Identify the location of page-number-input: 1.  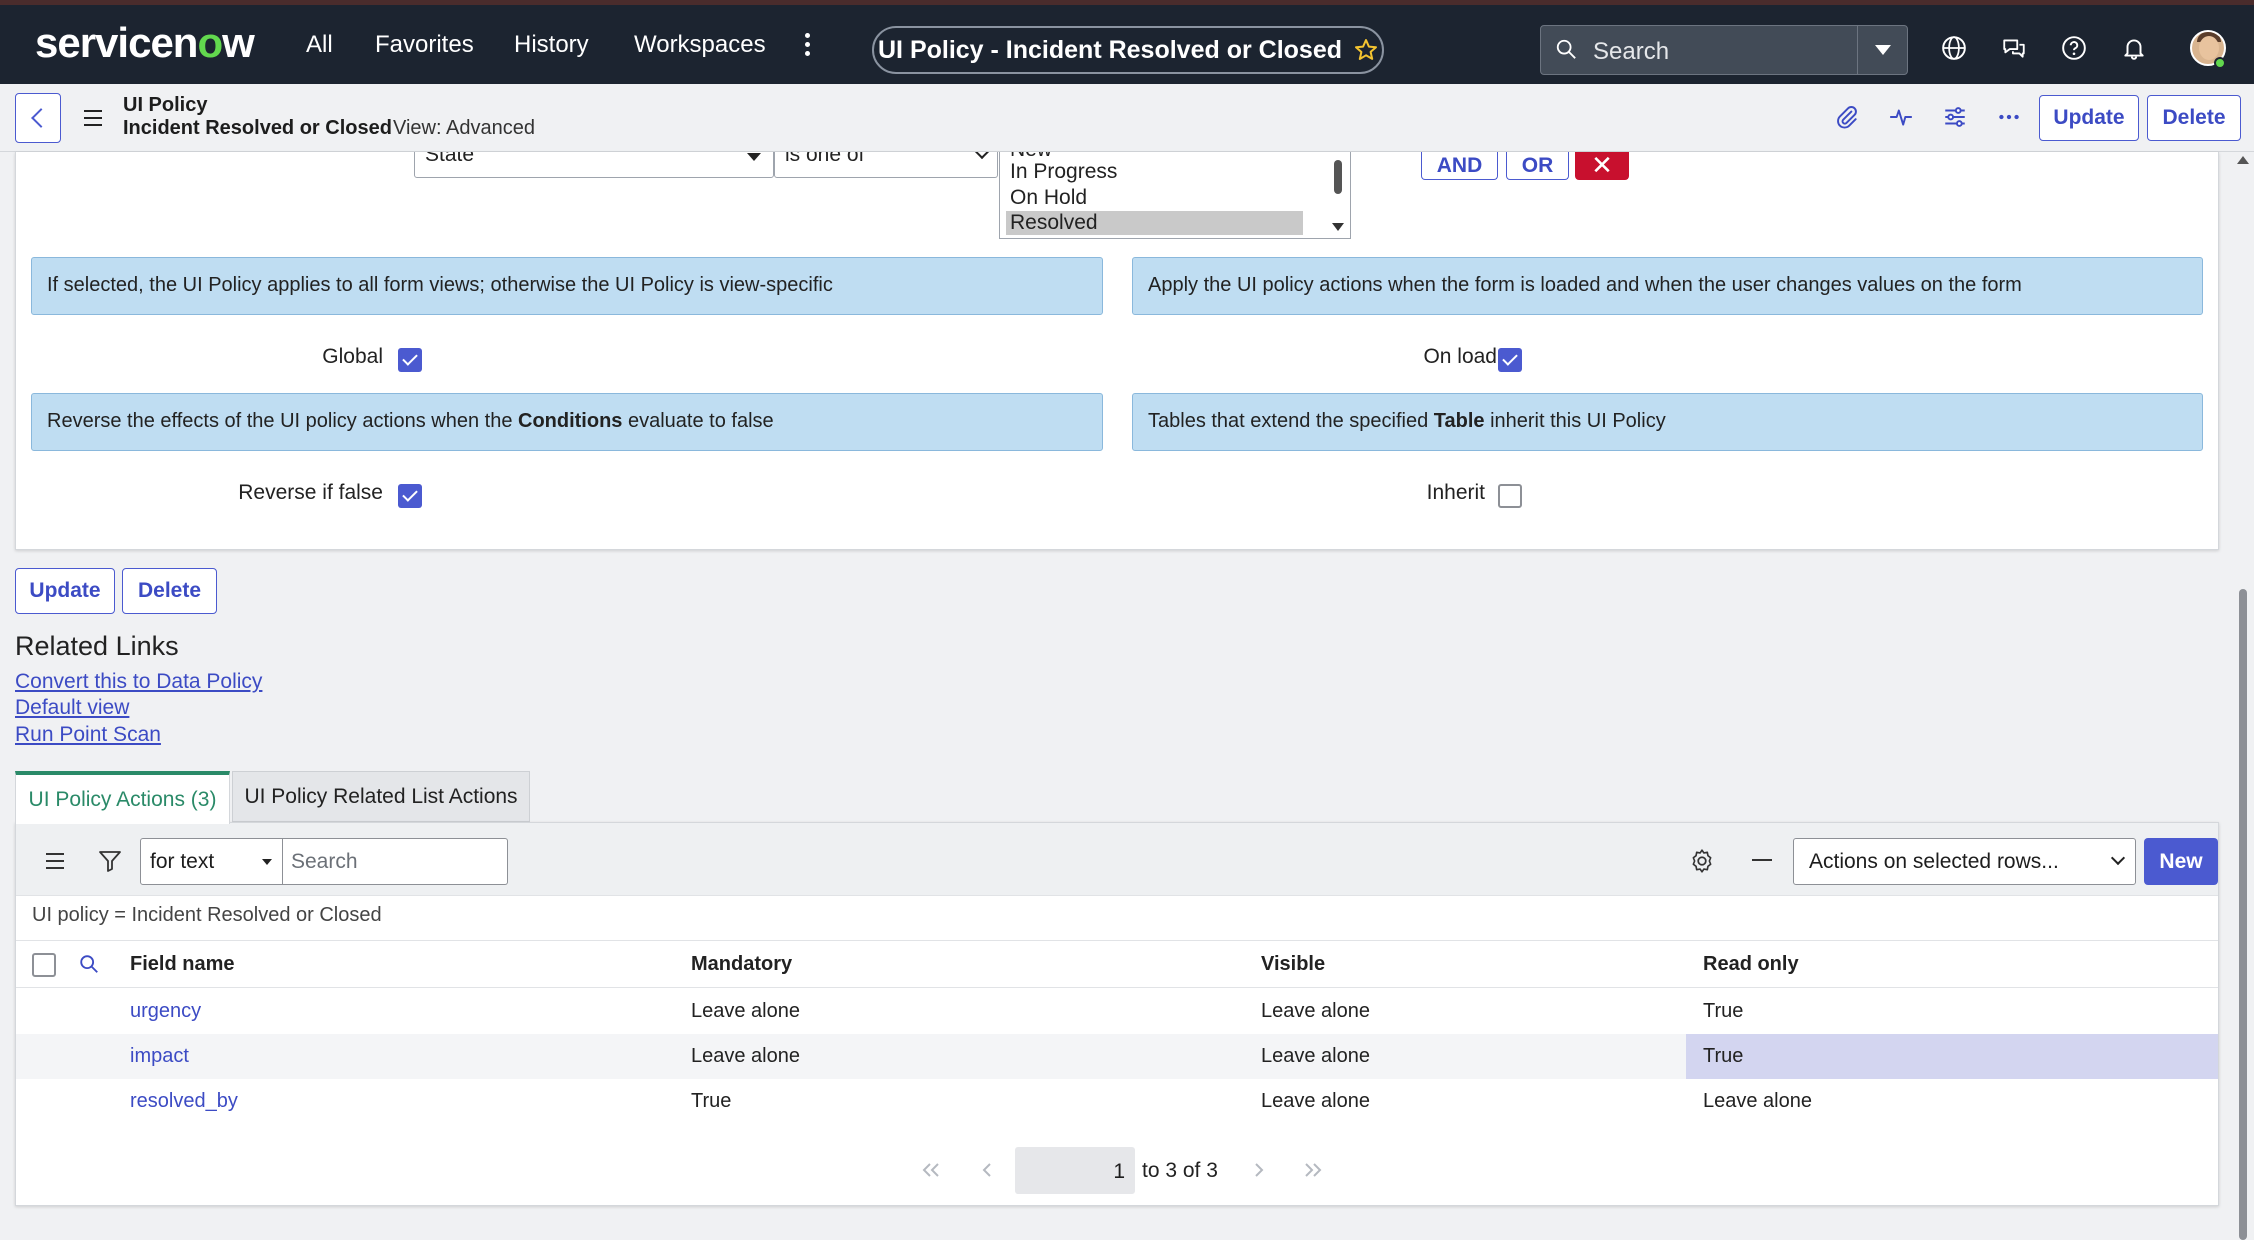
(1075, 1170).